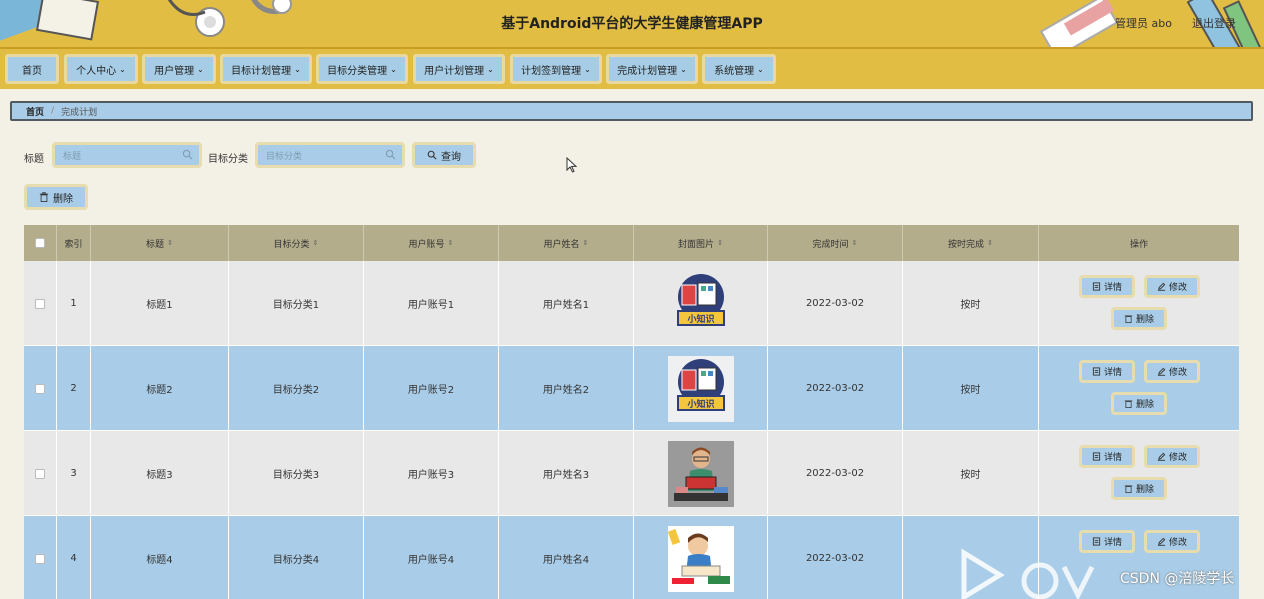 The width and height of the screenshot is (1264, 599). I want to click on bulk-delete-label: 删除, so click(63, 199).